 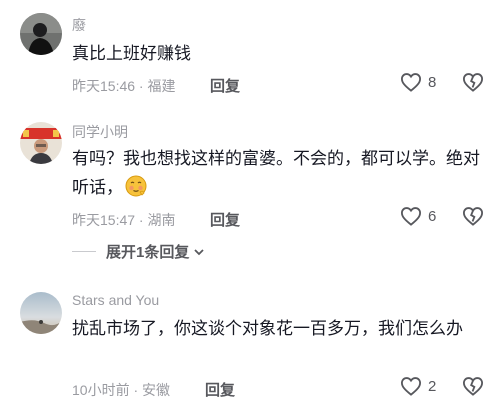 I want to click on username: 同学小明, so click(x=100, y=132).